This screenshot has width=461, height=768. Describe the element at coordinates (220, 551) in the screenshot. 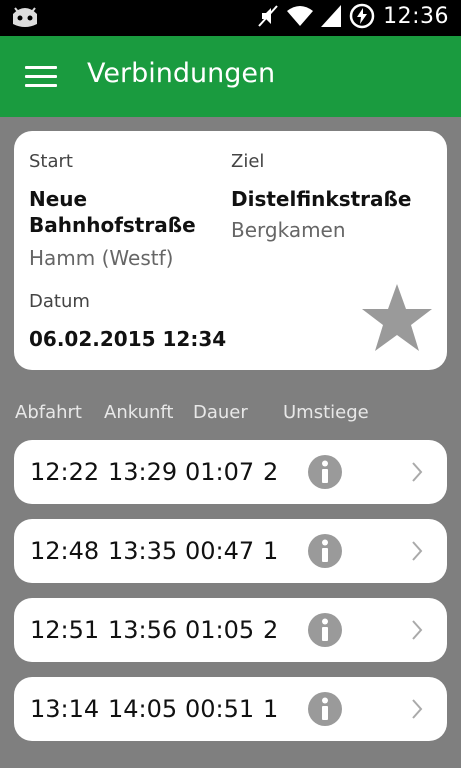

I see `dauer-value: 00:47` at that location.